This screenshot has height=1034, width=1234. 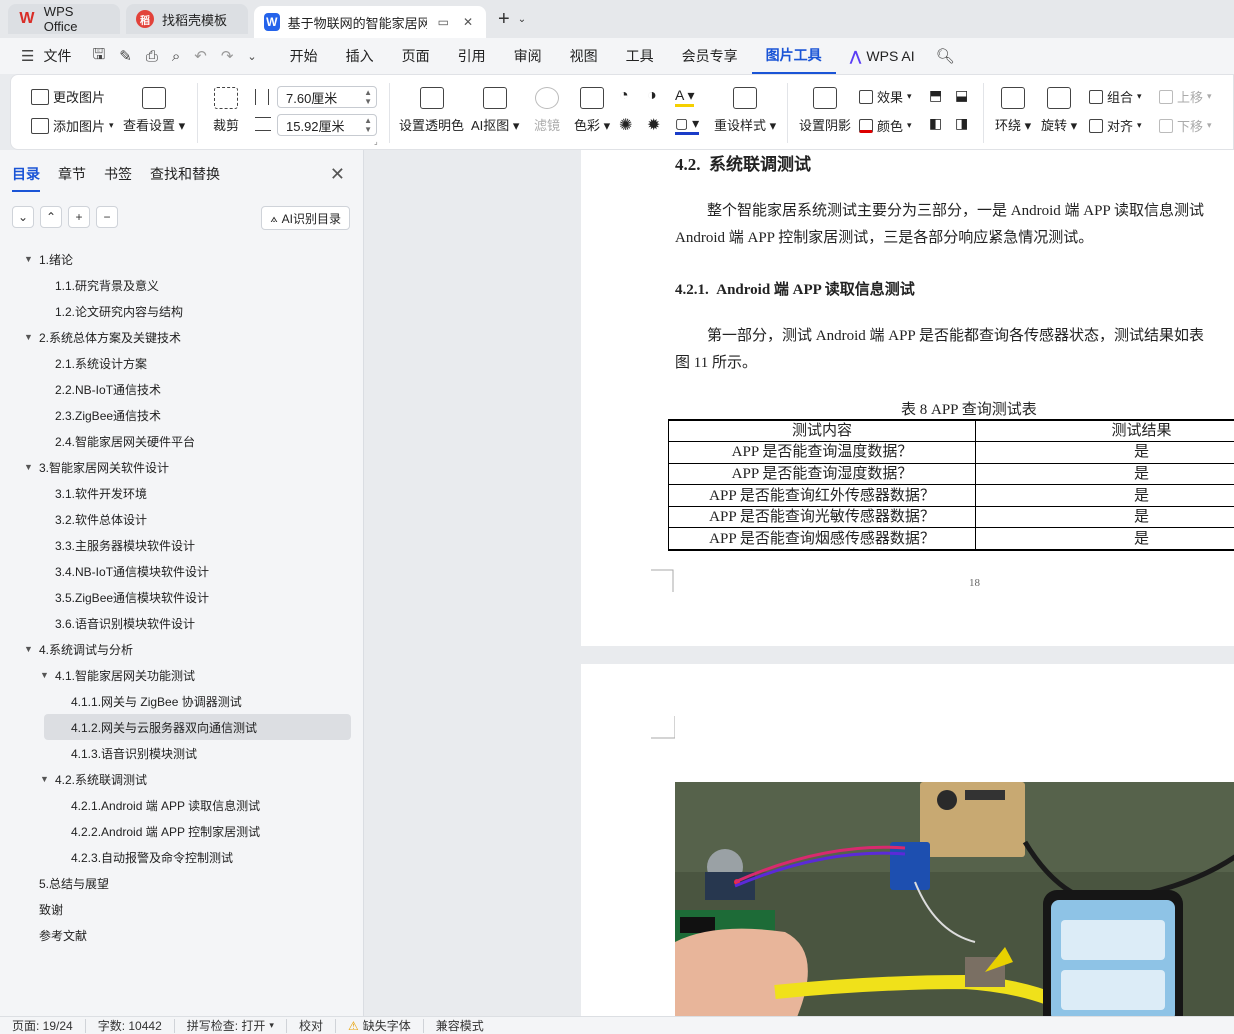 What do you see at coordinates (360, 56) in the screenshot?
I see `menu-insert: 插入` at bounding box center [360, 56].